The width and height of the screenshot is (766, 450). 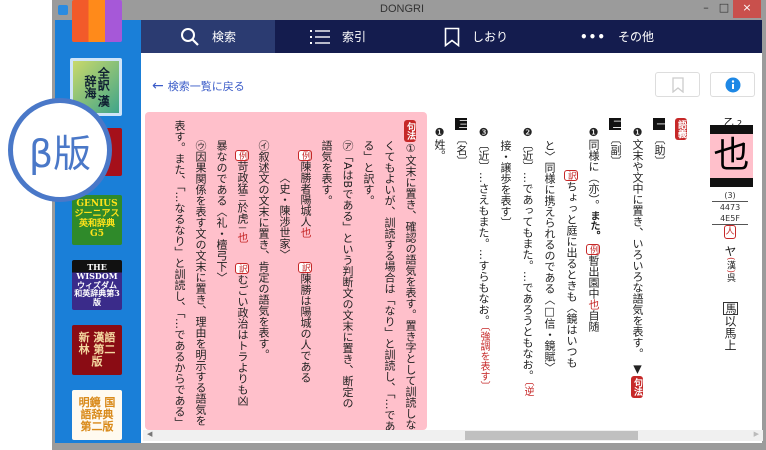 I want to click on beta-badge: β版, so click(x=60, y=150).